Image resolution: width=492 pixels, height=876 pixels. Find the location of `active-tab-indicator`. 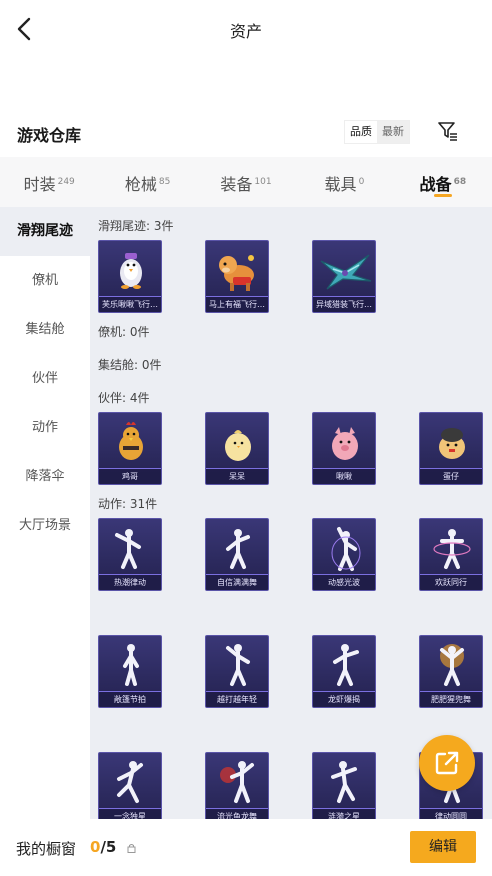

active-tab-indicator is located at coordinates (442, 195).